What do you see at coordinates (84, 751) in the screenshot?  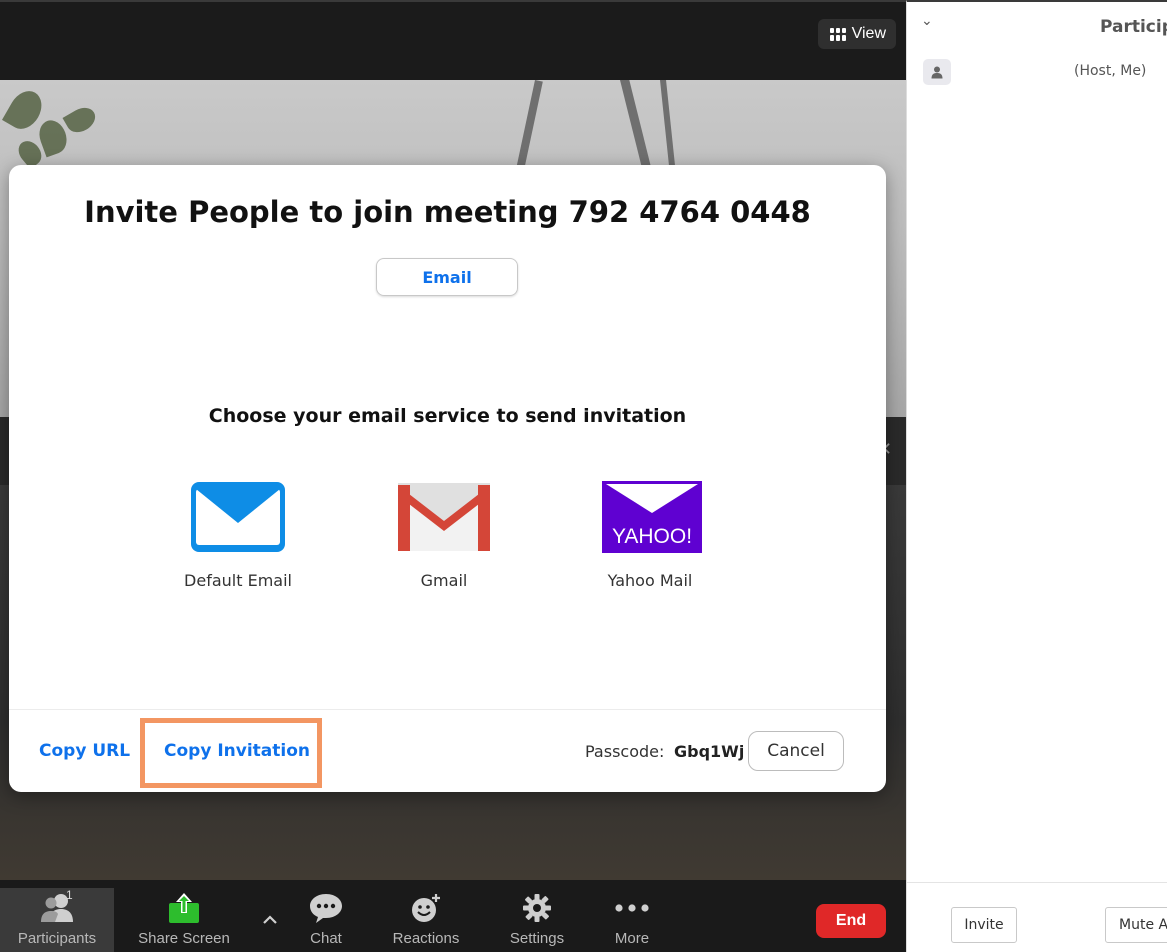 I see `copy-url-button: Copy URL` at bounding box center [84, 751].